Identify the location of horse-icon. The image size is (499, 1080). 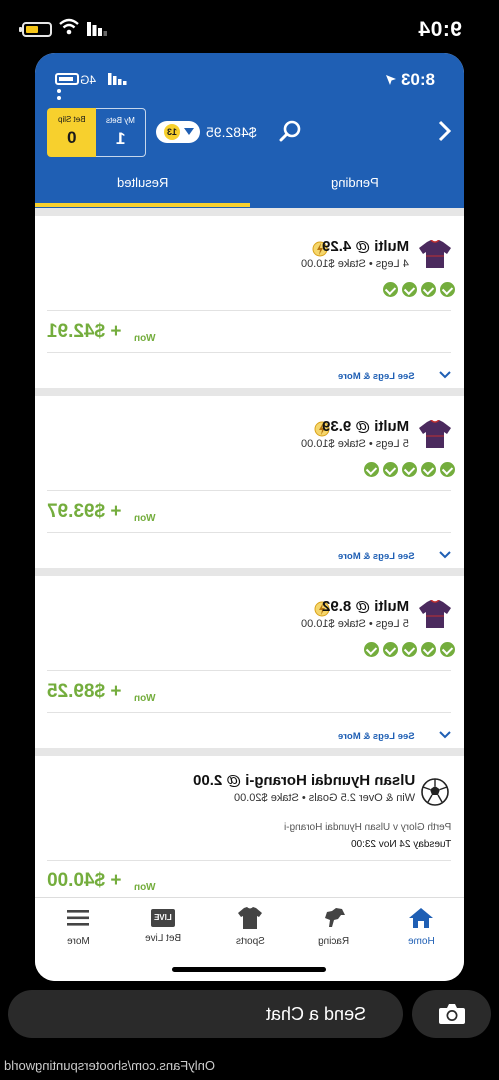
(335, 917).